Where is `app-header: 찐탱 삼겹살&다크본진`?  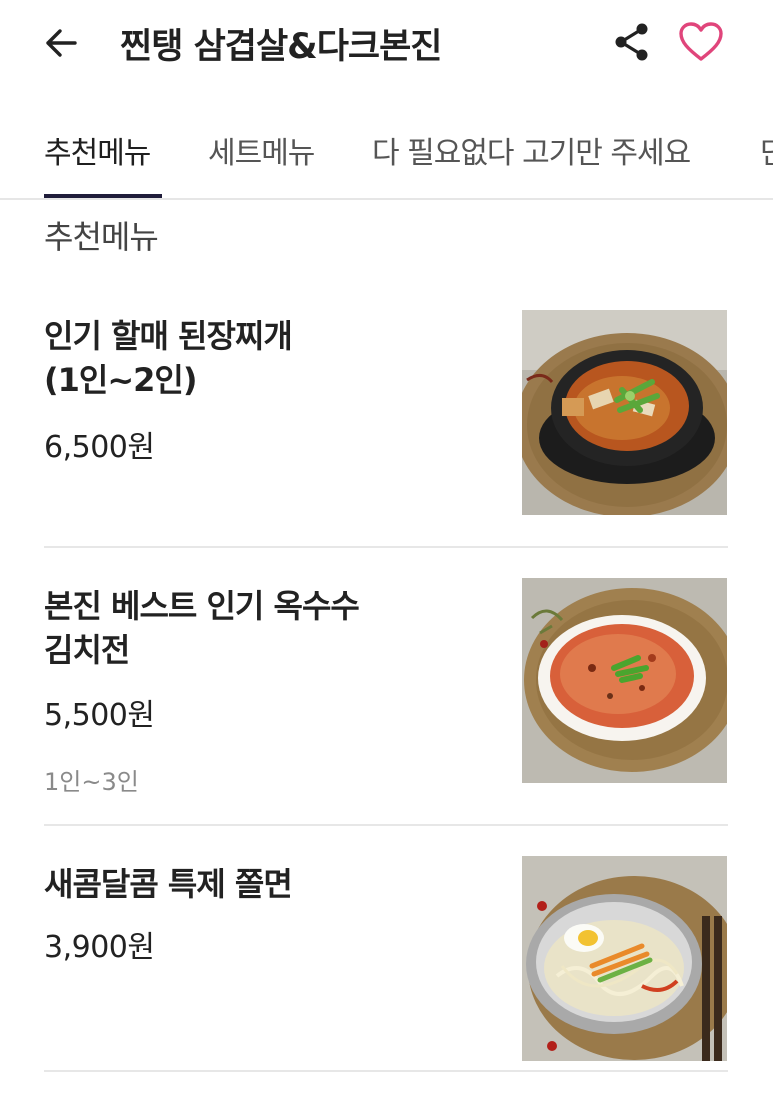
app-header: 찐탱 삼겹살&다크본진 is located at coordinates (386, 45).